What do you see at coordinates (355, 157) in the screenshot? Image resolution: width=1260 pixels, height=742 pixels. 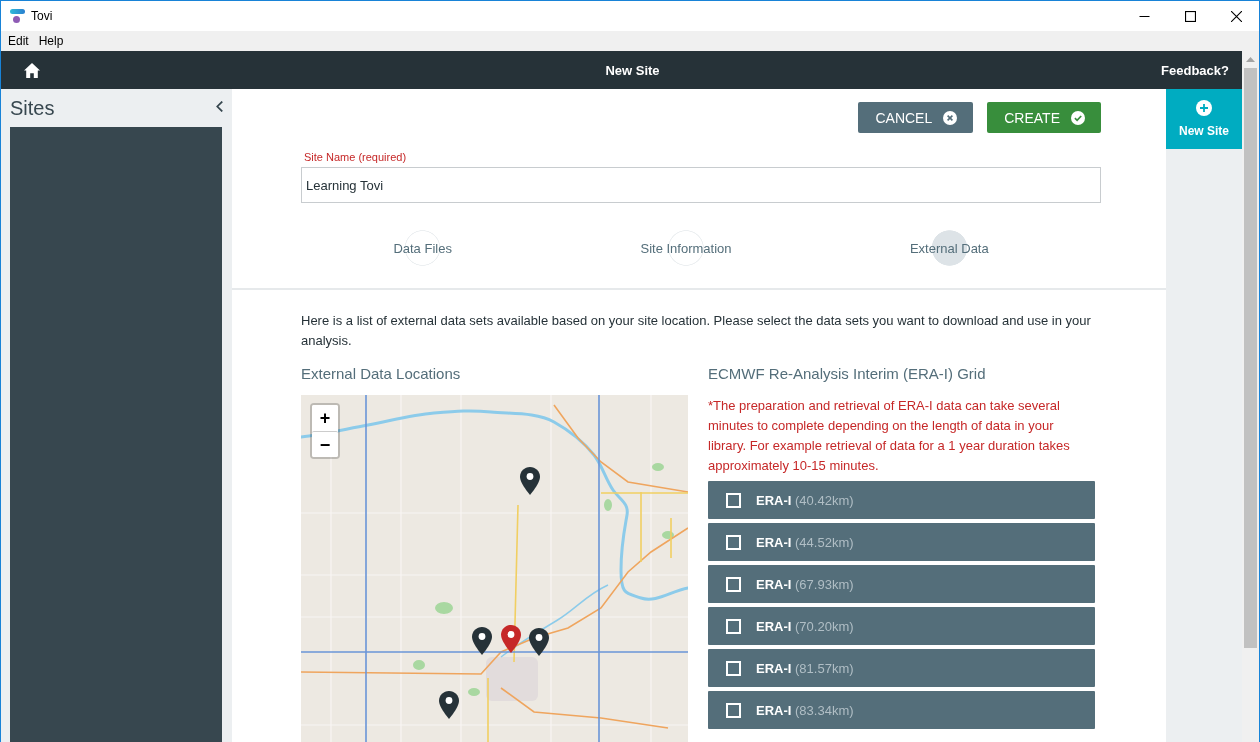 I see `field-label: Site Name (required)` at bounding box center [355, 157].